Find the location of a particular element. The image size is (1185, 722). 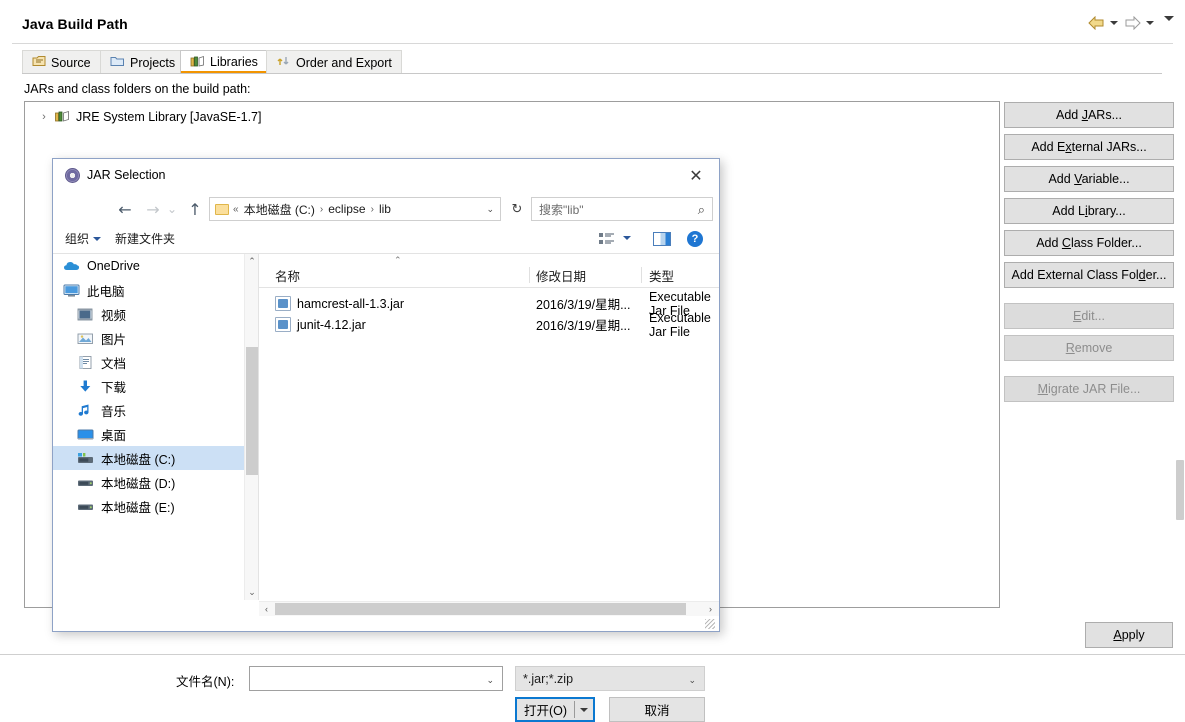

up-arrow-icon: ↑ is located at coordinates (195, 209).